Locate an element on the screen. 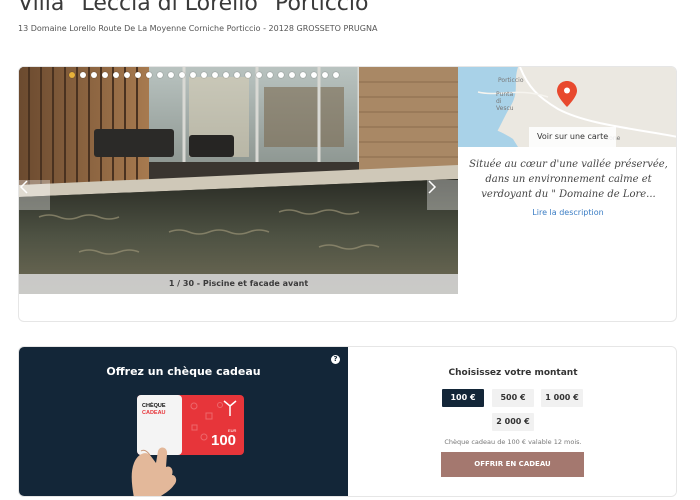 The height and width of the screenshot is (500, 700). gallery-next-button is located at coordinates (442, 195).